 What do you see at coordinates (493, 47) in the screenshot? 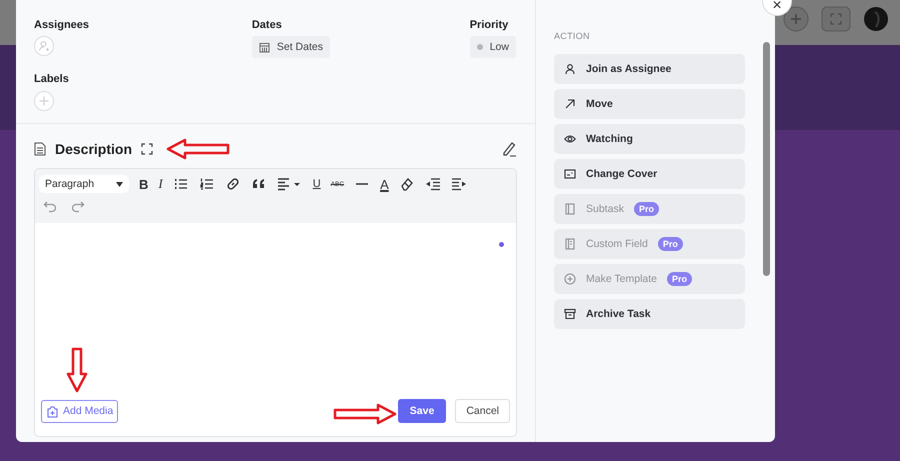
I see `priority-button: Low` at bounding box center [493, 47].